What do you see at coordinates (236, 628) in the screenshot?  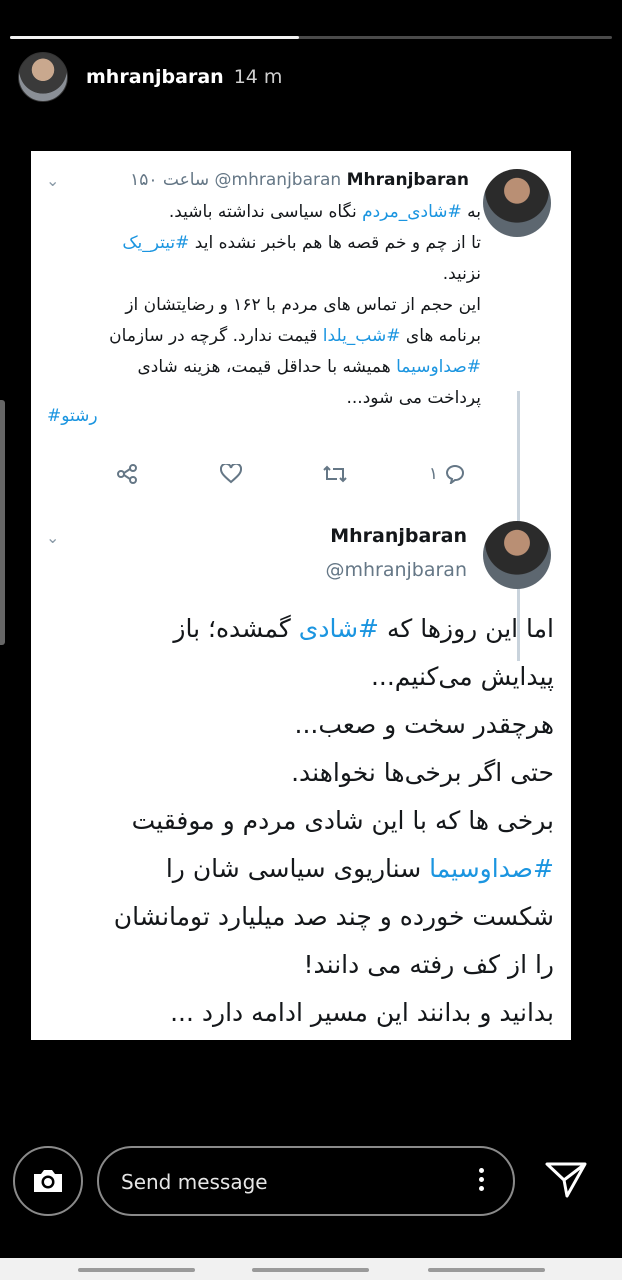 I see `tweet-text-segment: گمشده؛ باز` at bounding box center [236, 628].